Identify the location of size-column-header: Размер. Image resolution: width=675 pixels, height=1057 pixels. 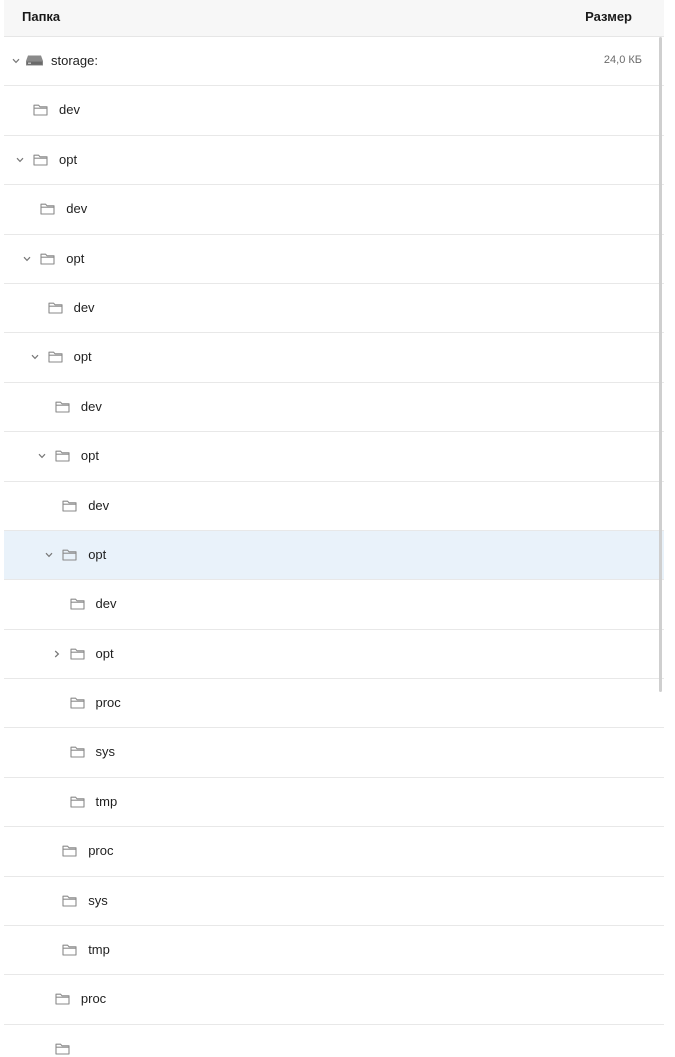
(608, 16).